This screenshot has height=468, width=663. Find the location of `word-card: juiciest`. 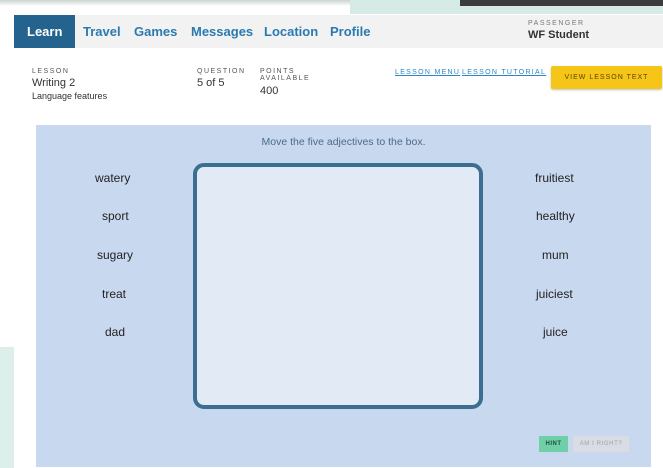

word-card: juiciest is located at coordinates (554, 294).